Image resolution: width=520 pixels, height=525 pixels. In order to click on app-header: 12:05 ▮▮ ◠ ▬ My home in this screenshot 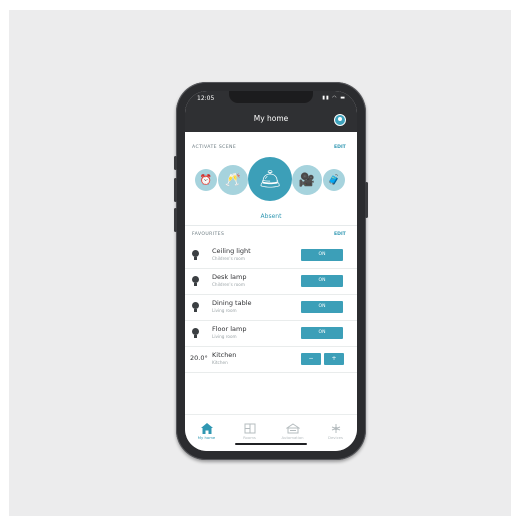, I will do `click(271, 111)`.